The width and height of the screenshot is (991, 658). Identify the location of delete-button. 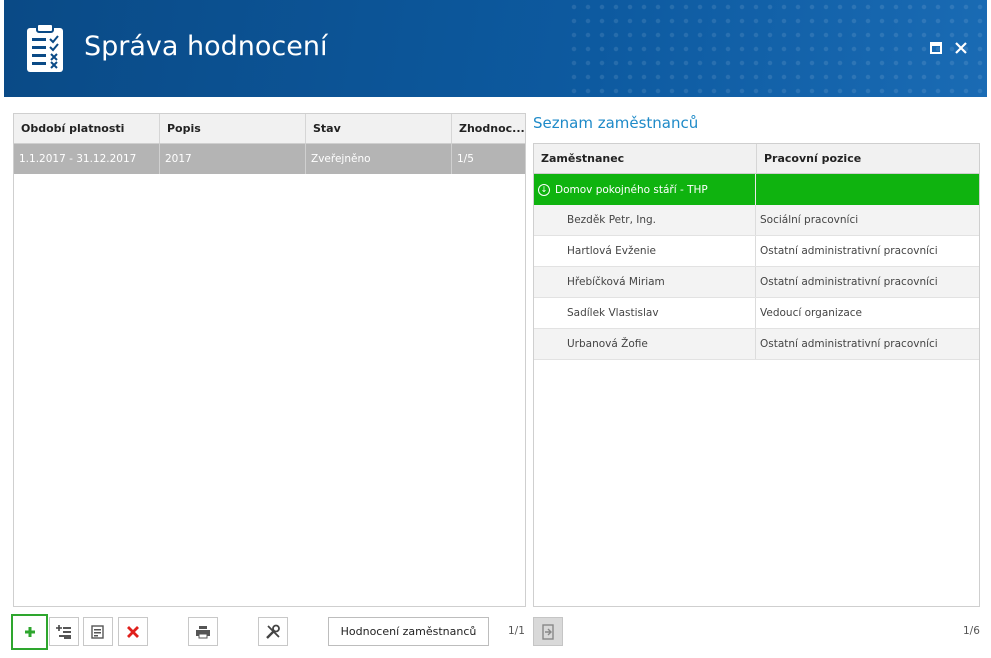
(133, 631).